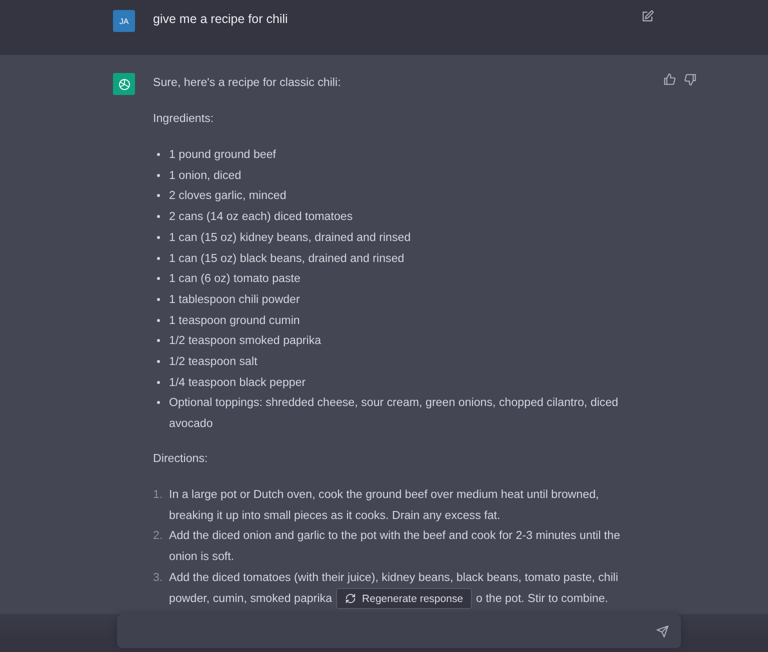 The width and height of the screenshot is (768, 652). Describe the element at coordinates (662, 631) in the screenshot. I see `send-icon` at that location.